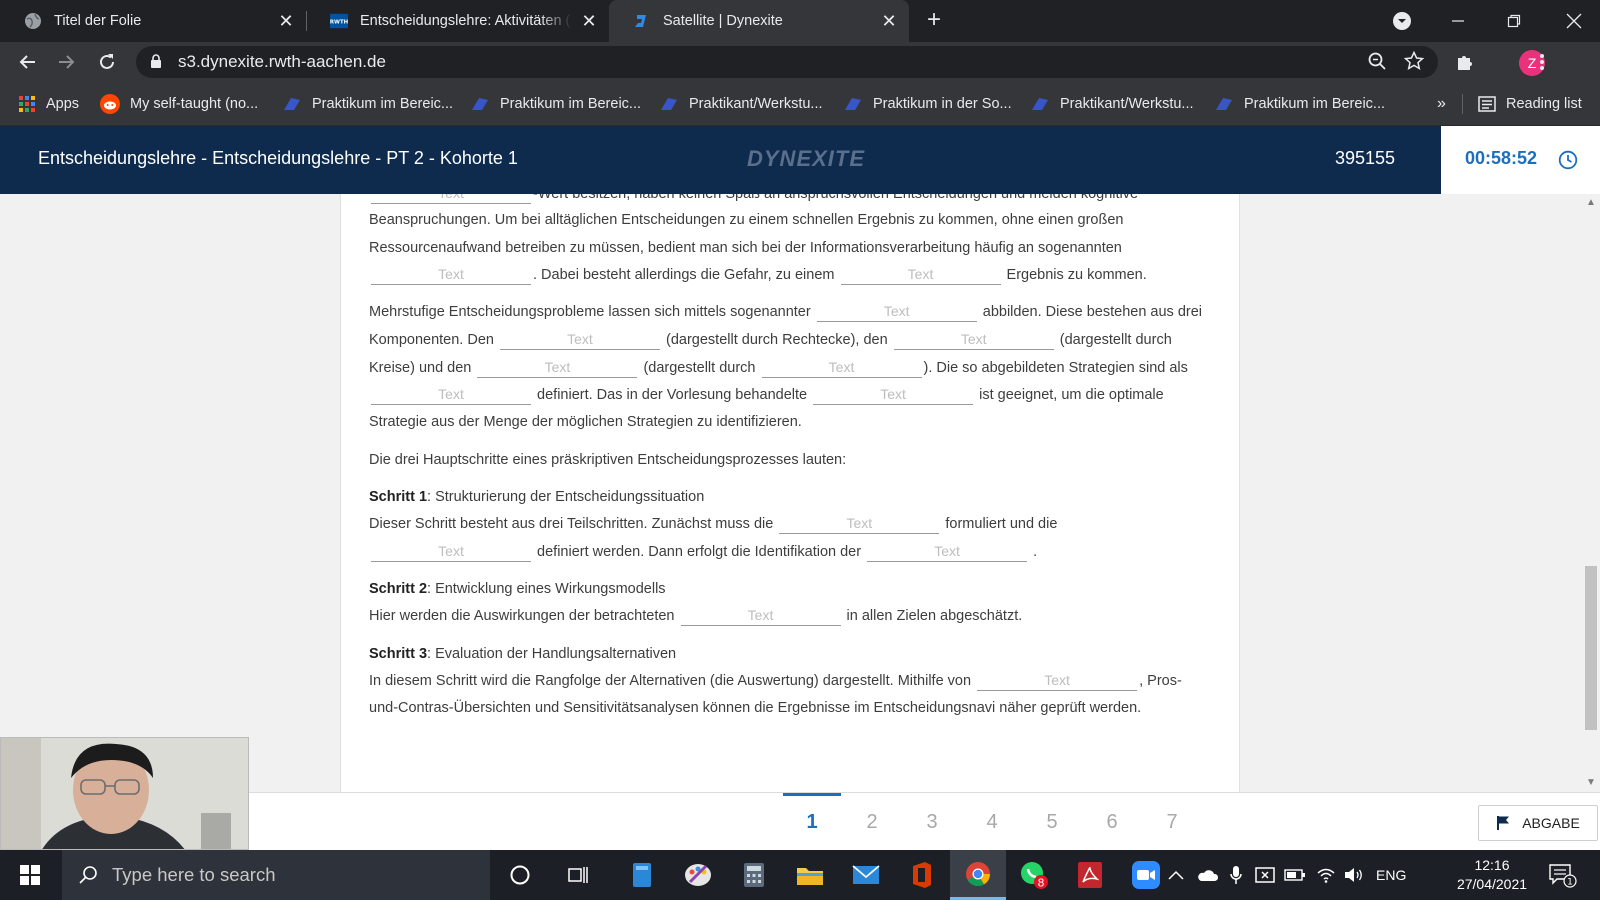 This screenshot has height=900, width=1600. Describe the element at coordinates (759, 21) in the screenshot. I see `browser-tab-active: Satellite | Dynexite ✕` at that location.